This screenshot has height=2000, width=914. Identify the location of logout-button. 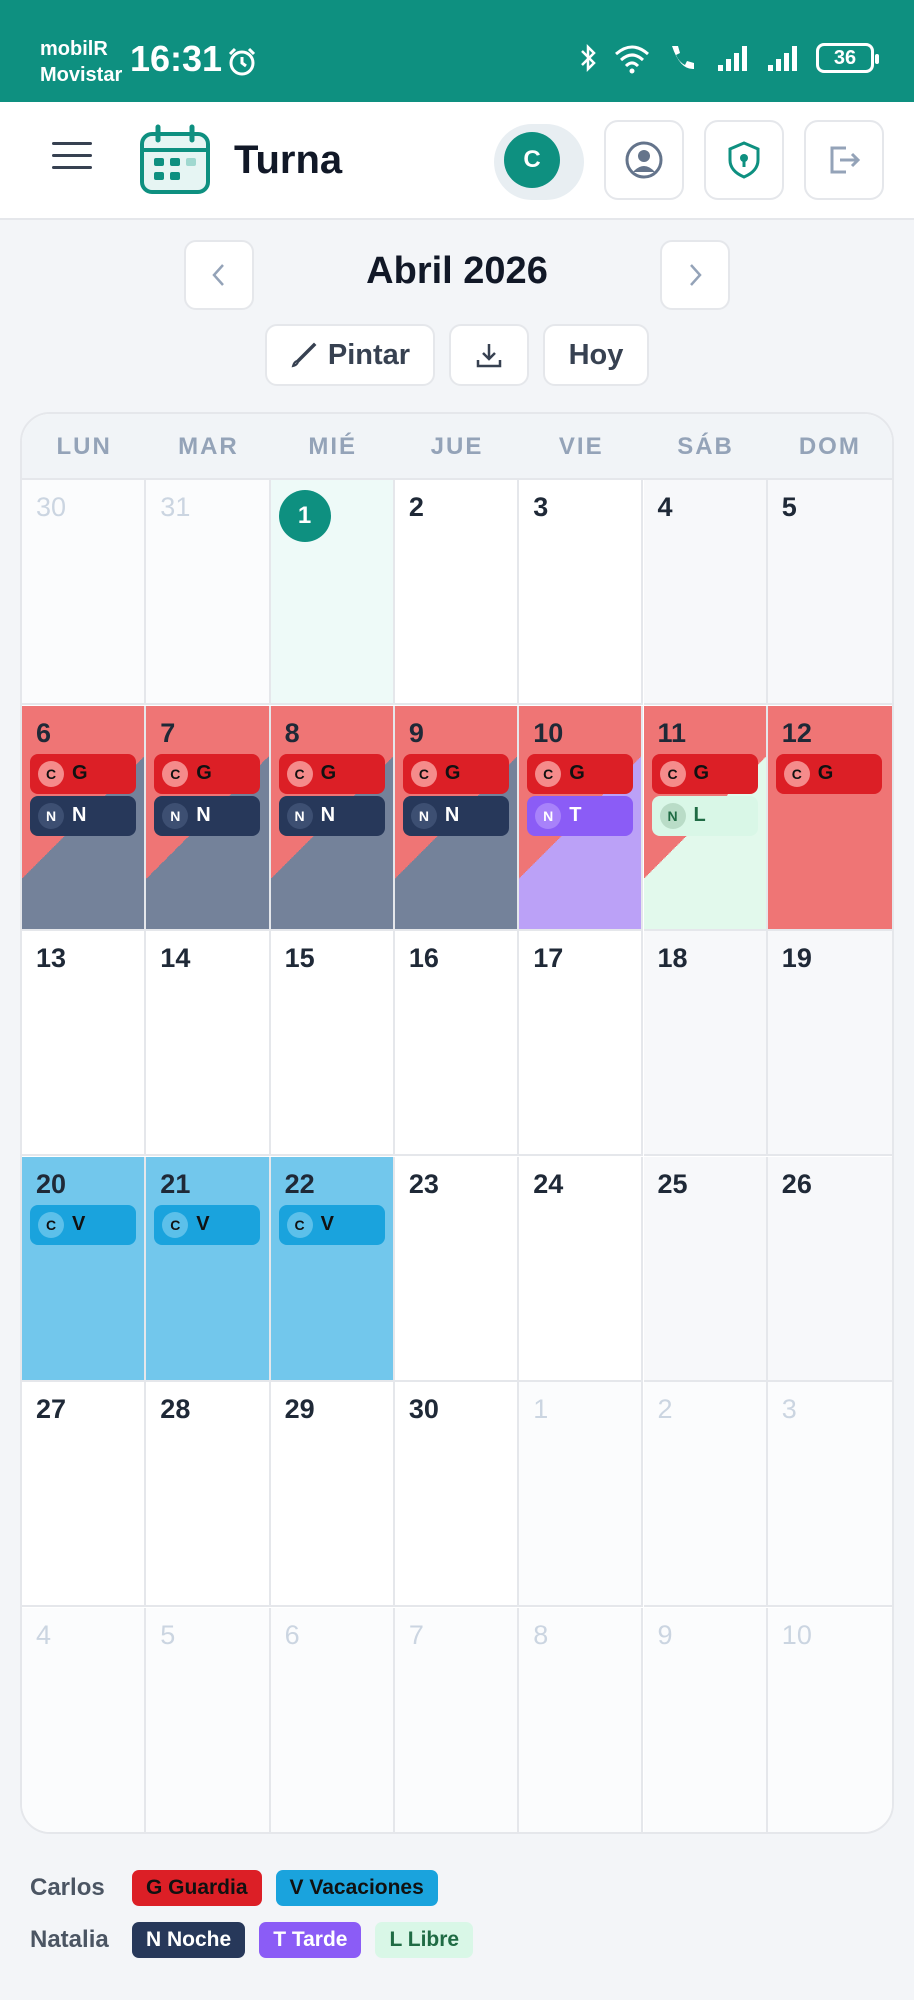
(844, 160).